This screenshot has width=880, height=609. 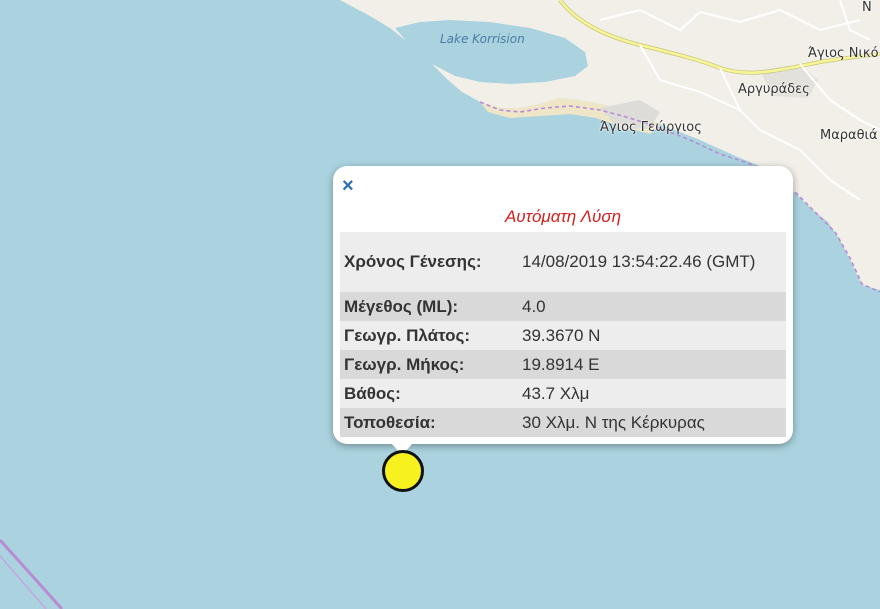 I want to click on magnitude-label: Μέγεθος (ML):, so click(x=429, y=306).